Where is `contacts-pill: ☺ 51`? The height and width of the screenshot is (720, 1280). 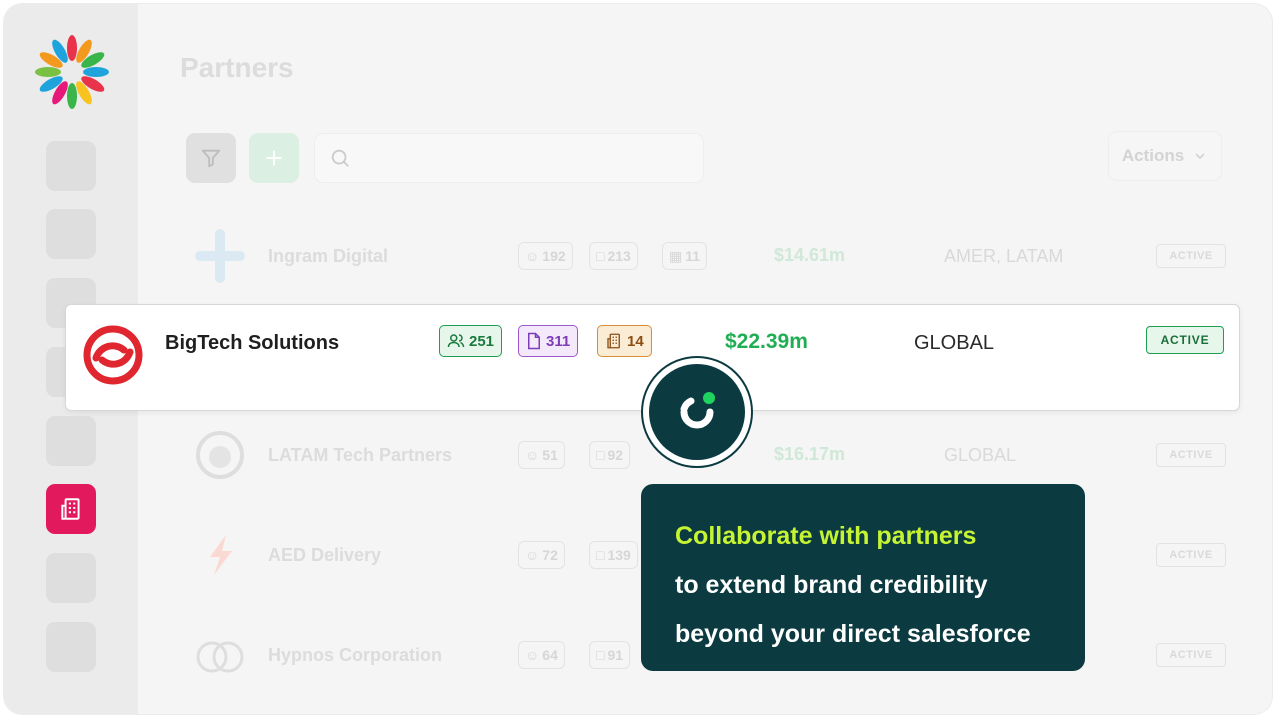 contacts-pill: ☺ 51 is located at coordinates (541, 455).